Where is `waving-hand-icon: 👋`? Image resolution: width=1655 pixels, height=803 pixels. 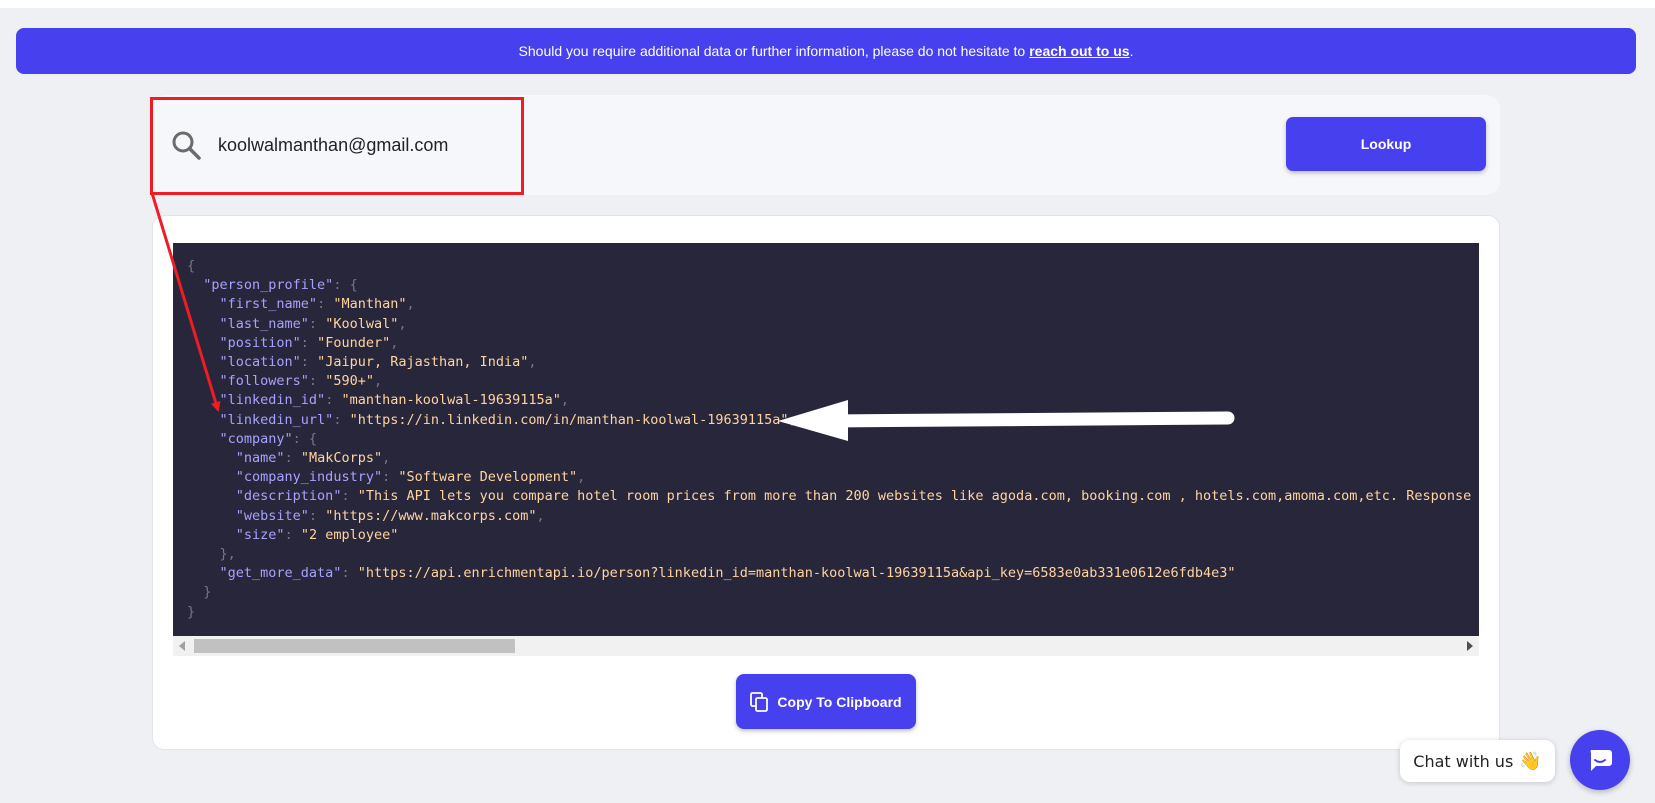 waving-hand-icon: 👋 is located at coordinates (1530, 761).